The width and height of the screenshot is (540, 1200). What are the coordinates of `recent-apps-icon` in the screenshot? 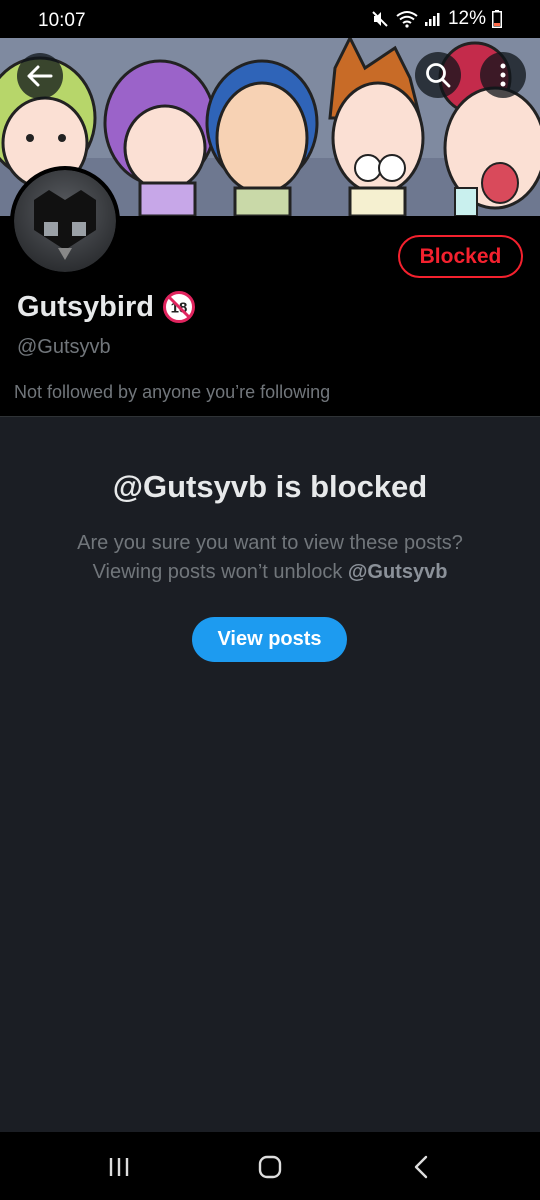 It's located at (119, 1167).